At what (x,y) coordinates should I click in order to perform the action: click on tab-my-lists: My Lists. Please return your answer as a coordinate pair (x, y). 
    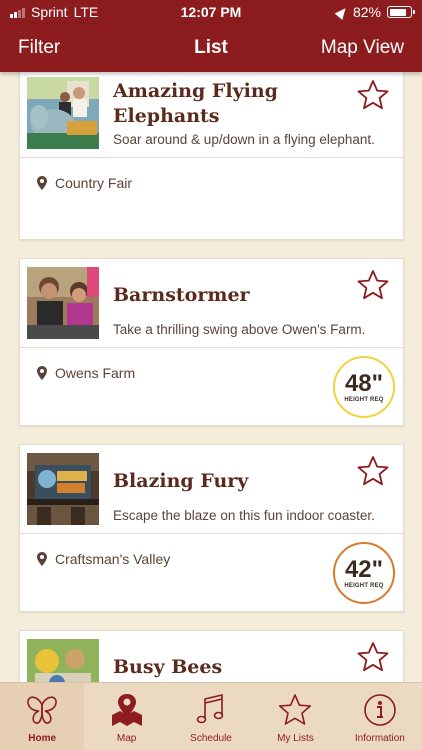
    Looking at the image, I should click on (295, 716).